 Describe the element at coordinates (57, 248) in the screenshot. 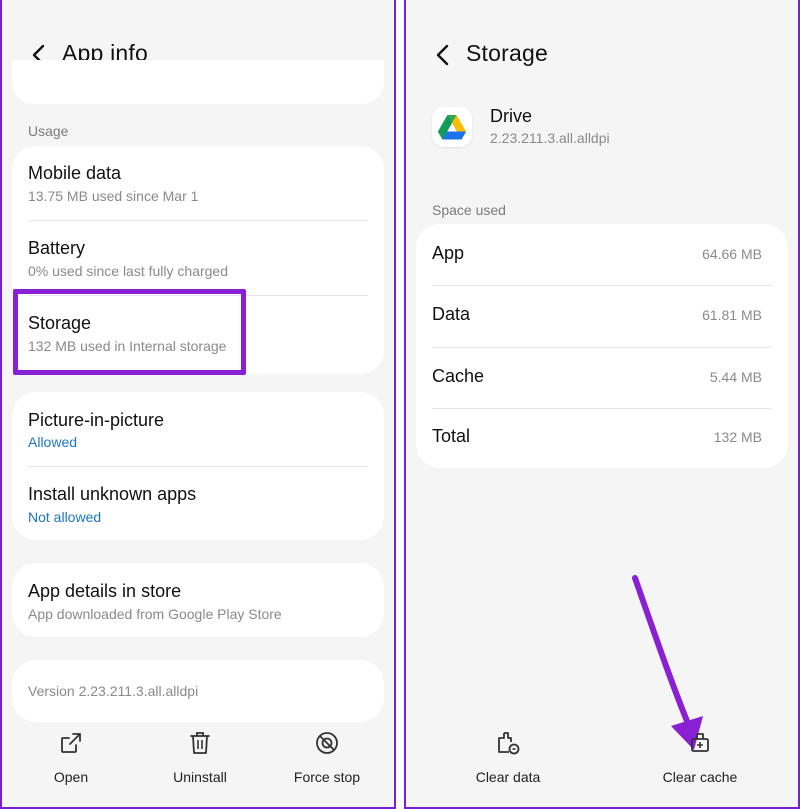

I see `item-title: Battery` at that location.